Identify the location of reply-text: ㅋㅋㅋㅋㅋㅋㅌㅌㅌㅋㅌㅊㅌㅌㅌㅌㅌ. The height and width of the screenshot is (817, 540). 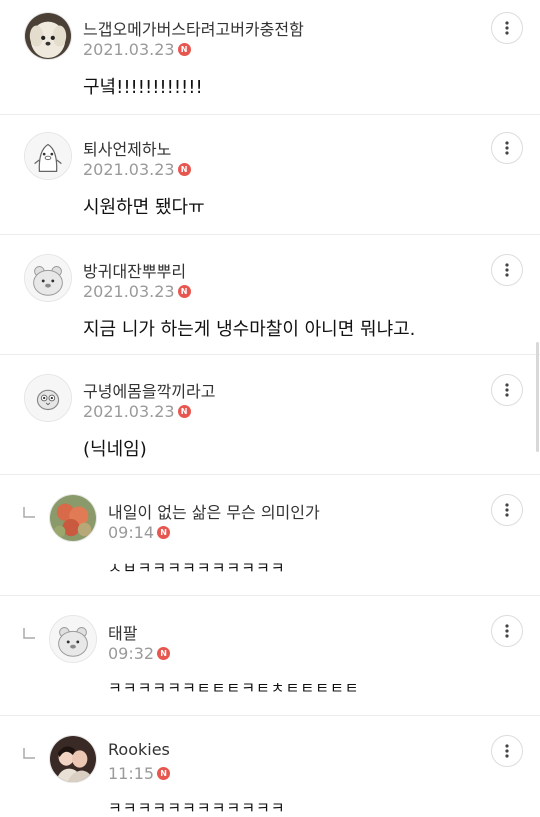
(234, 688).